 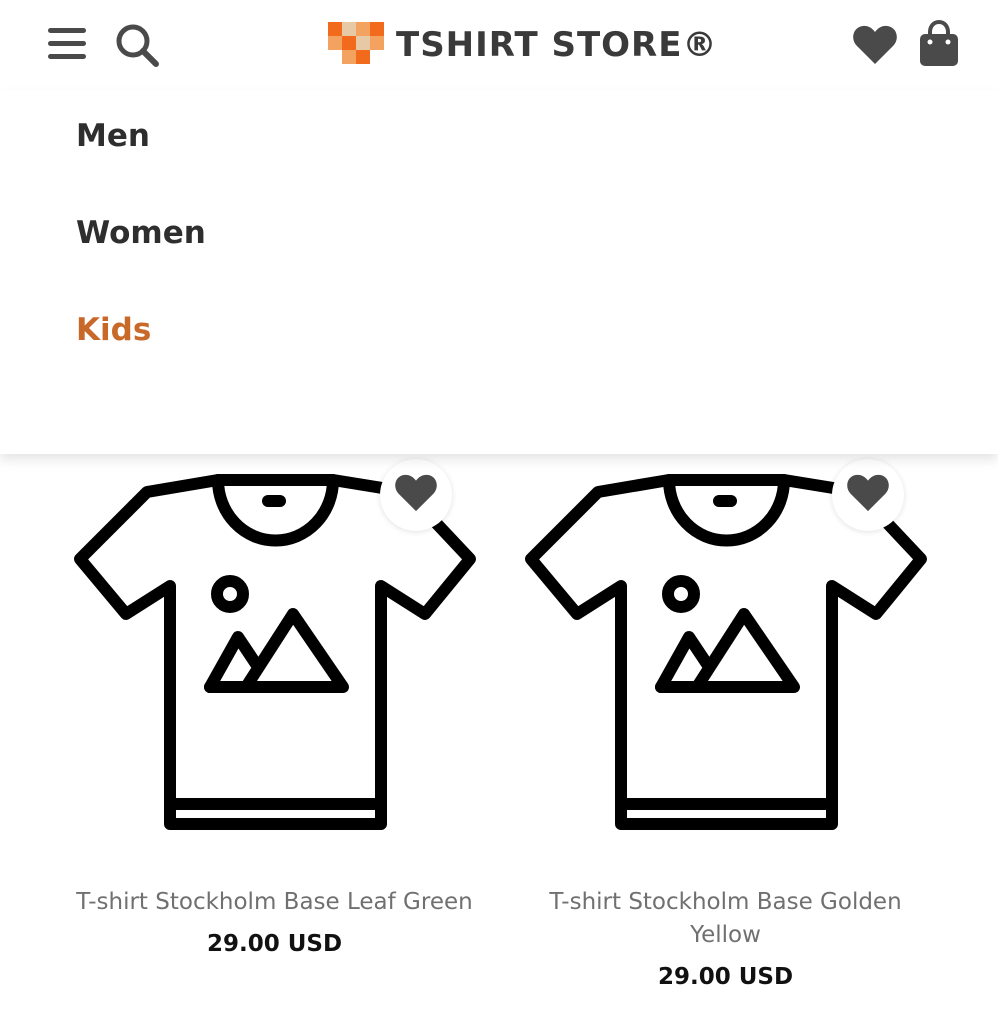 I want to click on menu-item-men: Men, so click(x=113, y=136).